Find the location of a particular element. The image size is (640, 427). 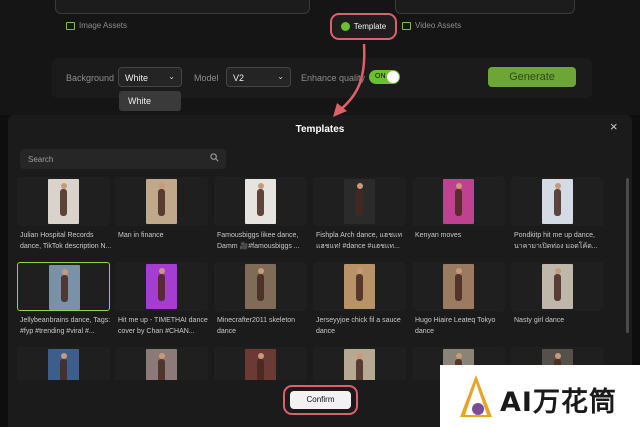

generate-button: Generate is located at coordinates (532, 77).